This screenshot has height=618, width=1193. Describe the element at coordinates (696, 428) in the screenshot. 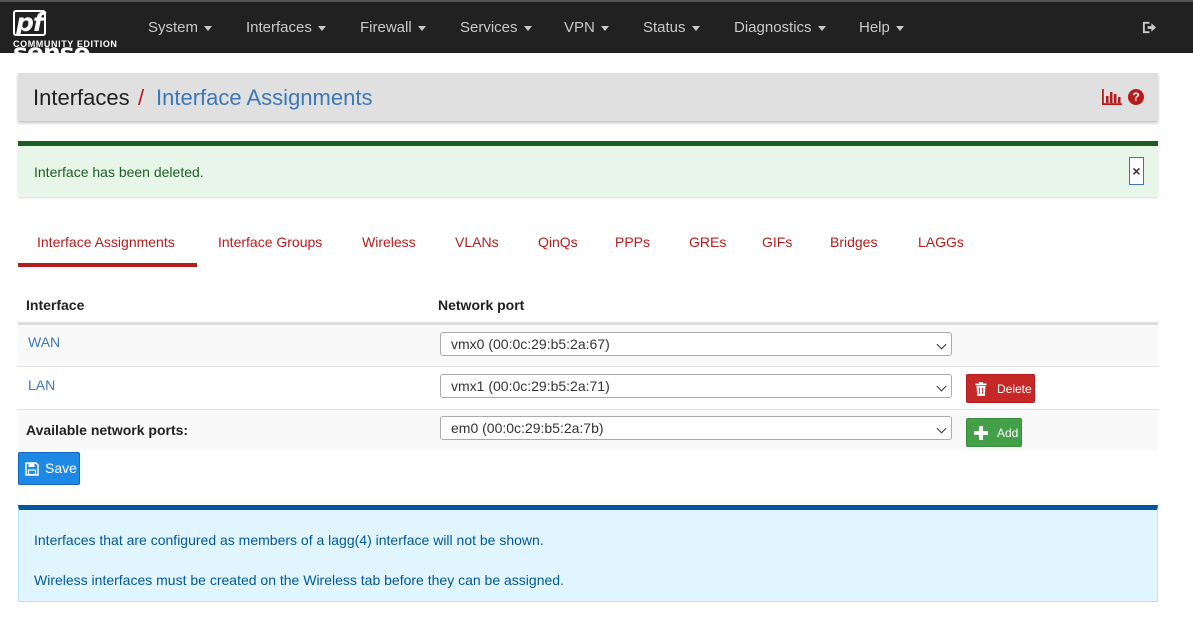

I see `network-port-select-available: em0 (00:0c:29:b5:2a:7b)` at that location.